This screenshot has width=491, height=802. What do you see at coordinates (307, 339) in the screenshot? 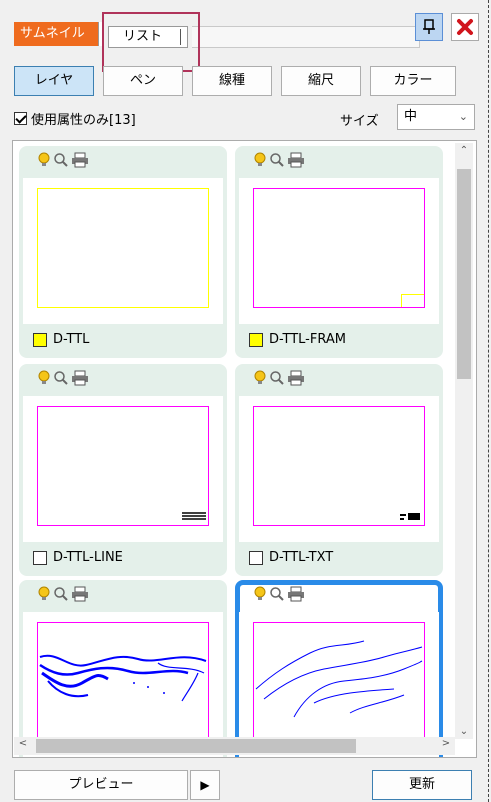
I see `layer-name: D-TTL-FRAM` at bounding box center [307, 339].